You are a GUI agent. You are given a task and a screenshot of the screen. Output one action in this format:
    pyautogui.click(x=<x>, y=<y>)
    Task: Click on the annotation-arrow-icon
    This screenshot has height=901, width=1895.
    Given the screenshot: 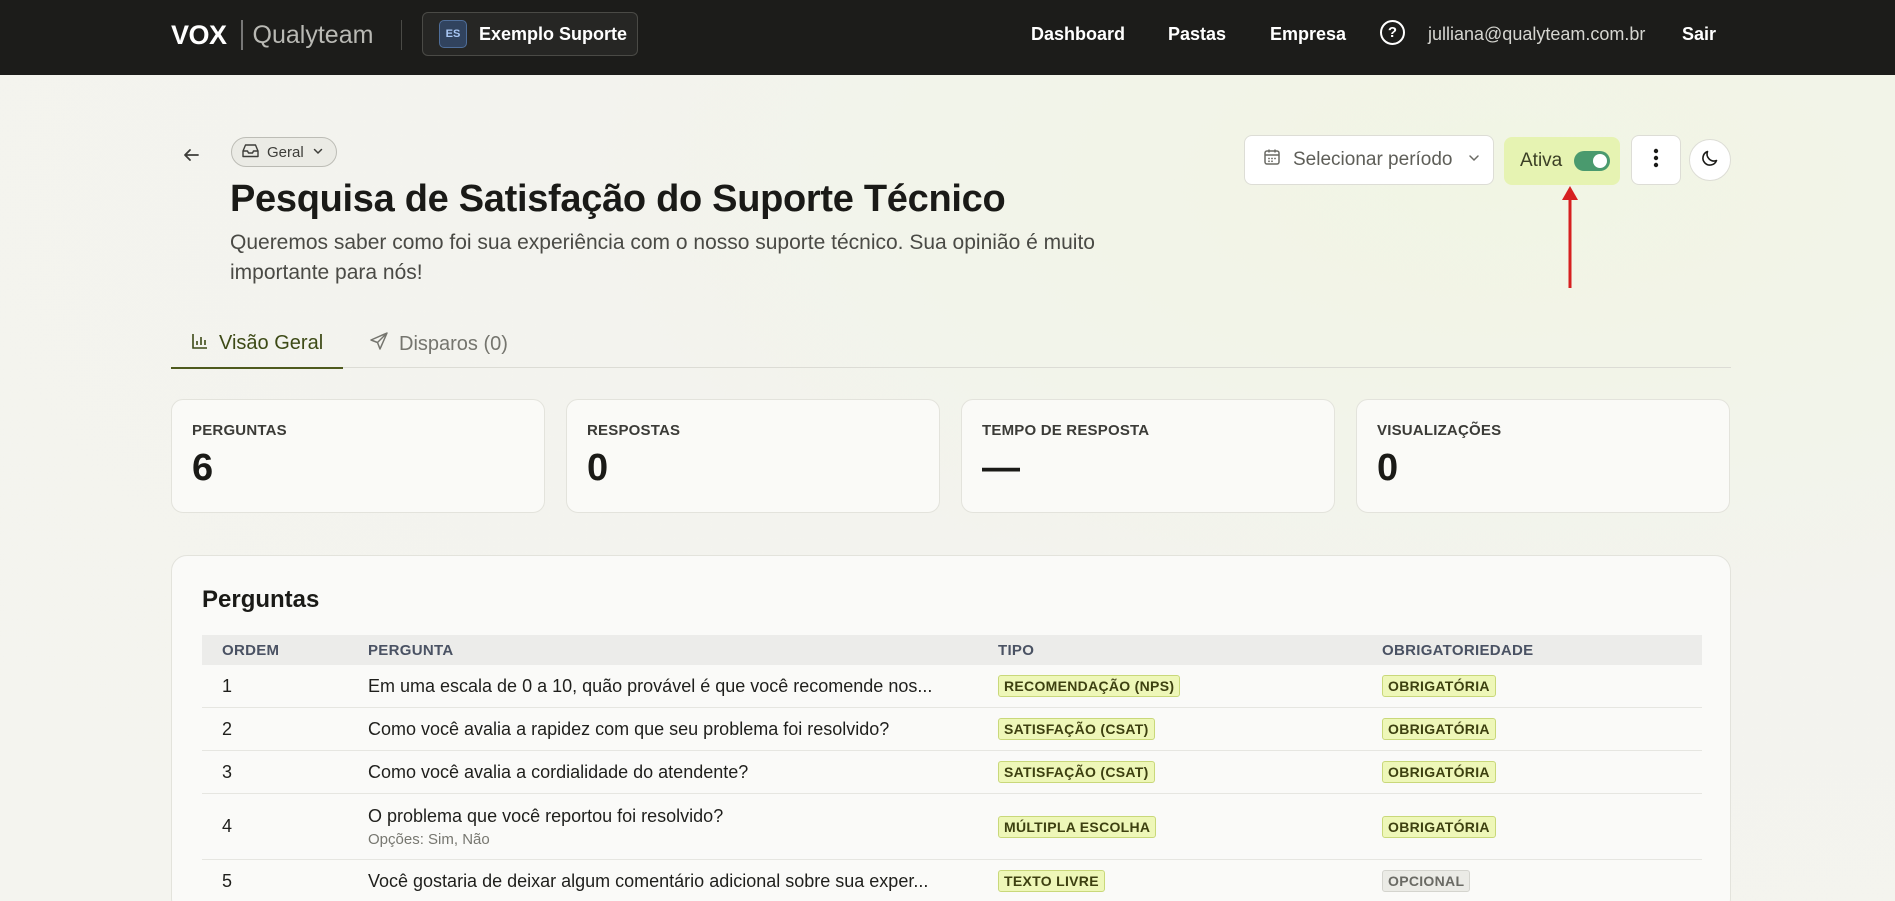 What is the action you would take?
    pyautogui.click(x=1570, y=237)
    